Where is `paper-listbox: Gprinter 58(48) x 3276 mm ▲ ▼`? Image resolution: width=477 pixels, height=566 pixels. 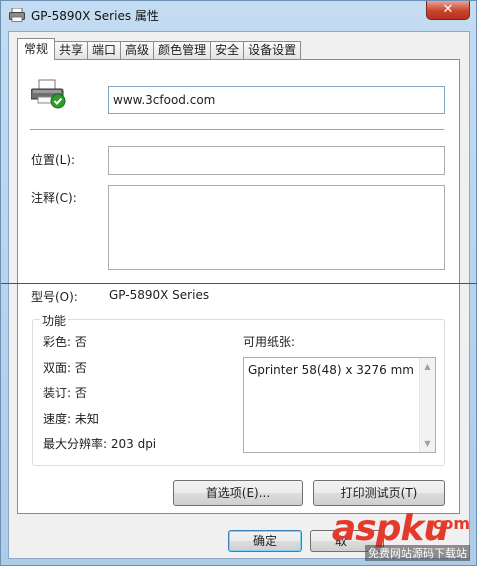 paper-listbox: Gprinter 58(48) x 3276 mm ▲ ▼ is located at coordinates (339, 405).